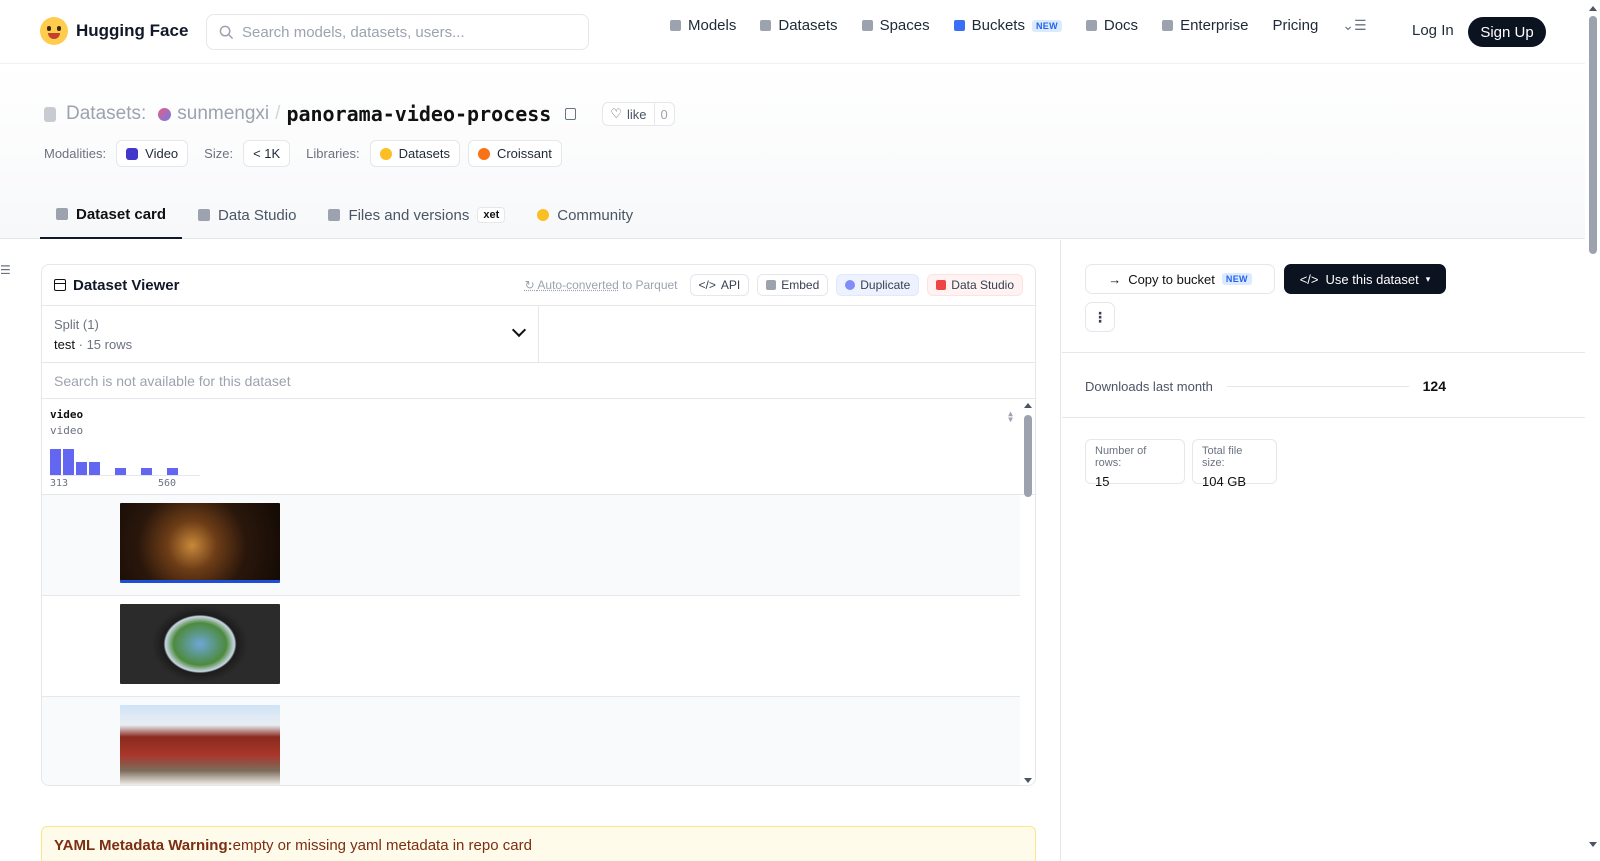  I want to click on tag-video-label: Video, so click(162, 153).